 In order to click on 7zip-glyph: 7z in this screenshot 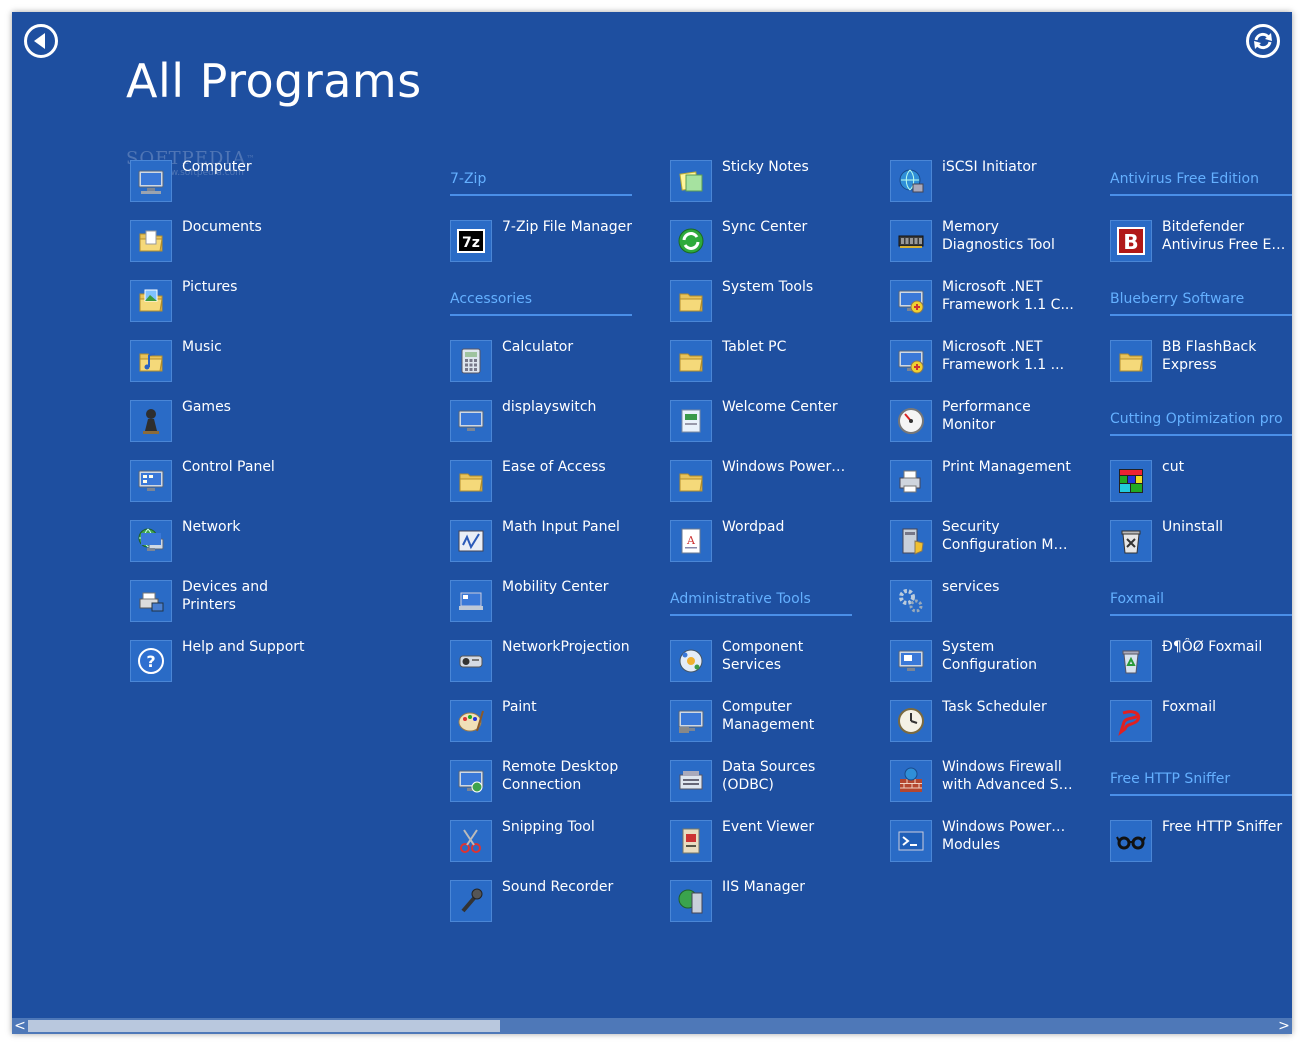, I will do `click(471, 243)`.